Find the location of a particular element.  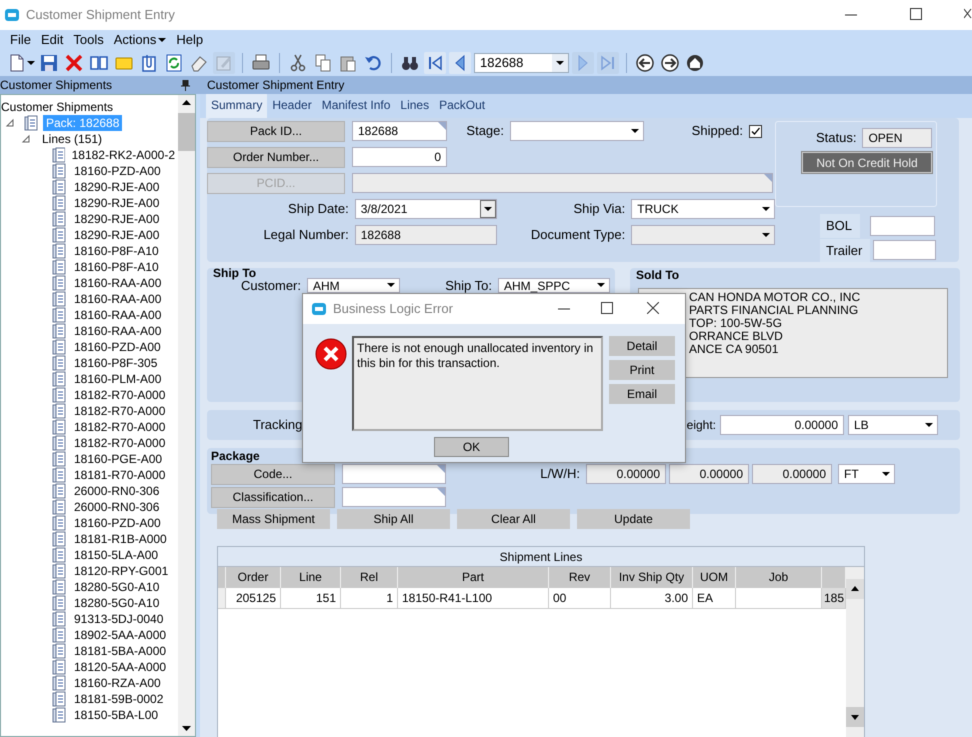

dialog-button: Print is located at coordinates (642, 370).